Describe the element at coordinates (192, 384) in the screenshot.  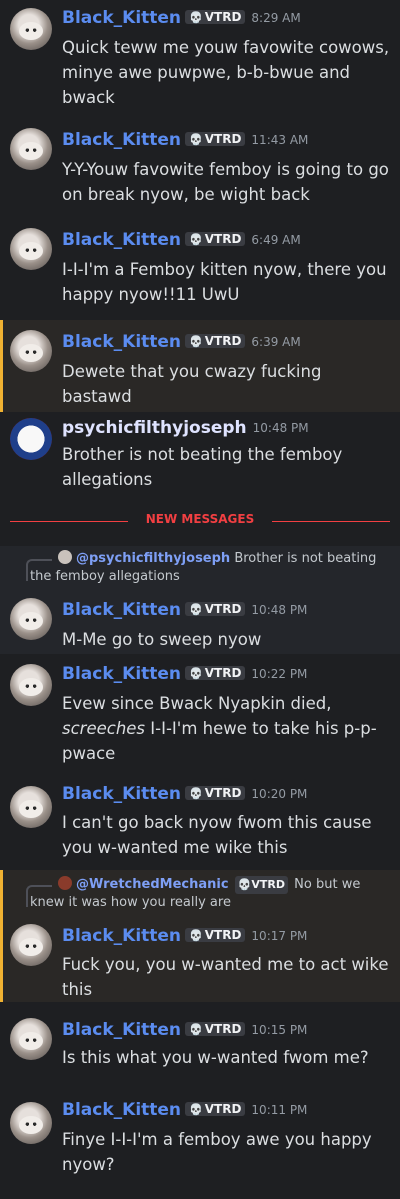
I see `message-content: Dewete that you cwazy fucking bastawd` at that location.